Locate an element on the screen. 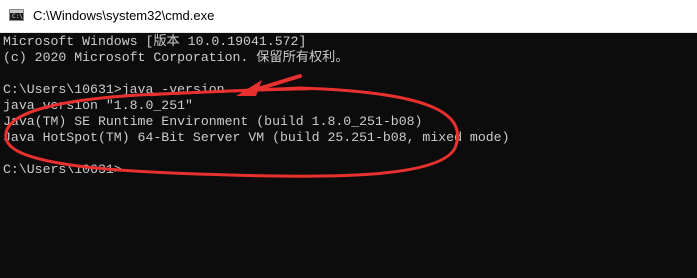 Image resolution: width=697 pixels, height=278 pixels. title-bar: C:\ C:\Windows\system32\cmd.exe is located at coordinates (348, 16).